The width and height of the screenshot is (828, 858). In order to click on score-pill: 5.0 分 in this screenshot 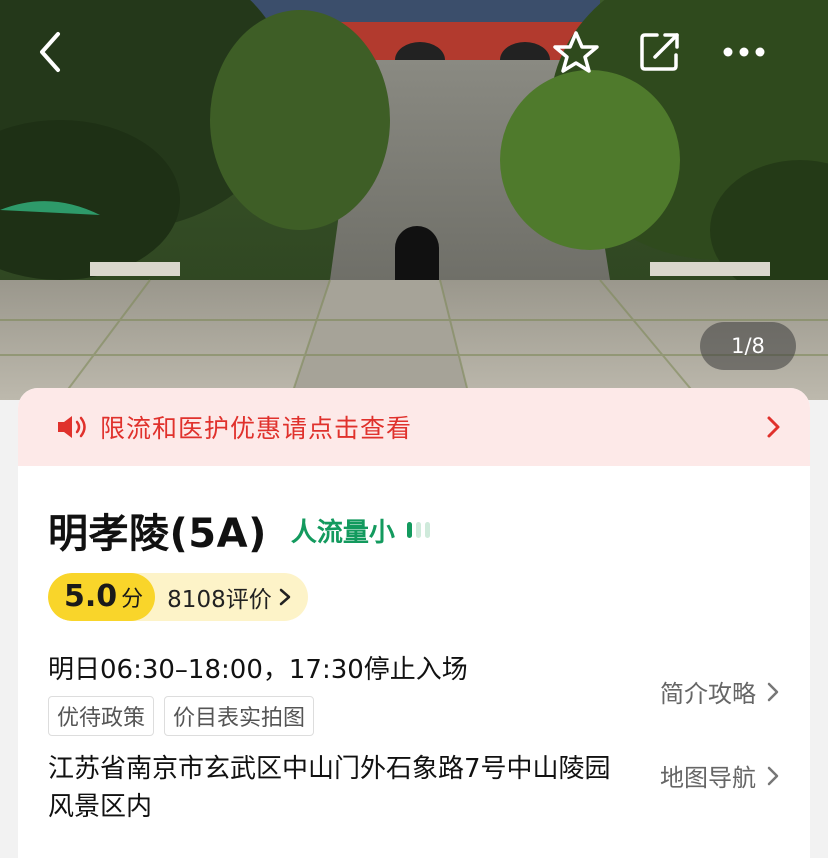, I will do `click(102, 597)`.